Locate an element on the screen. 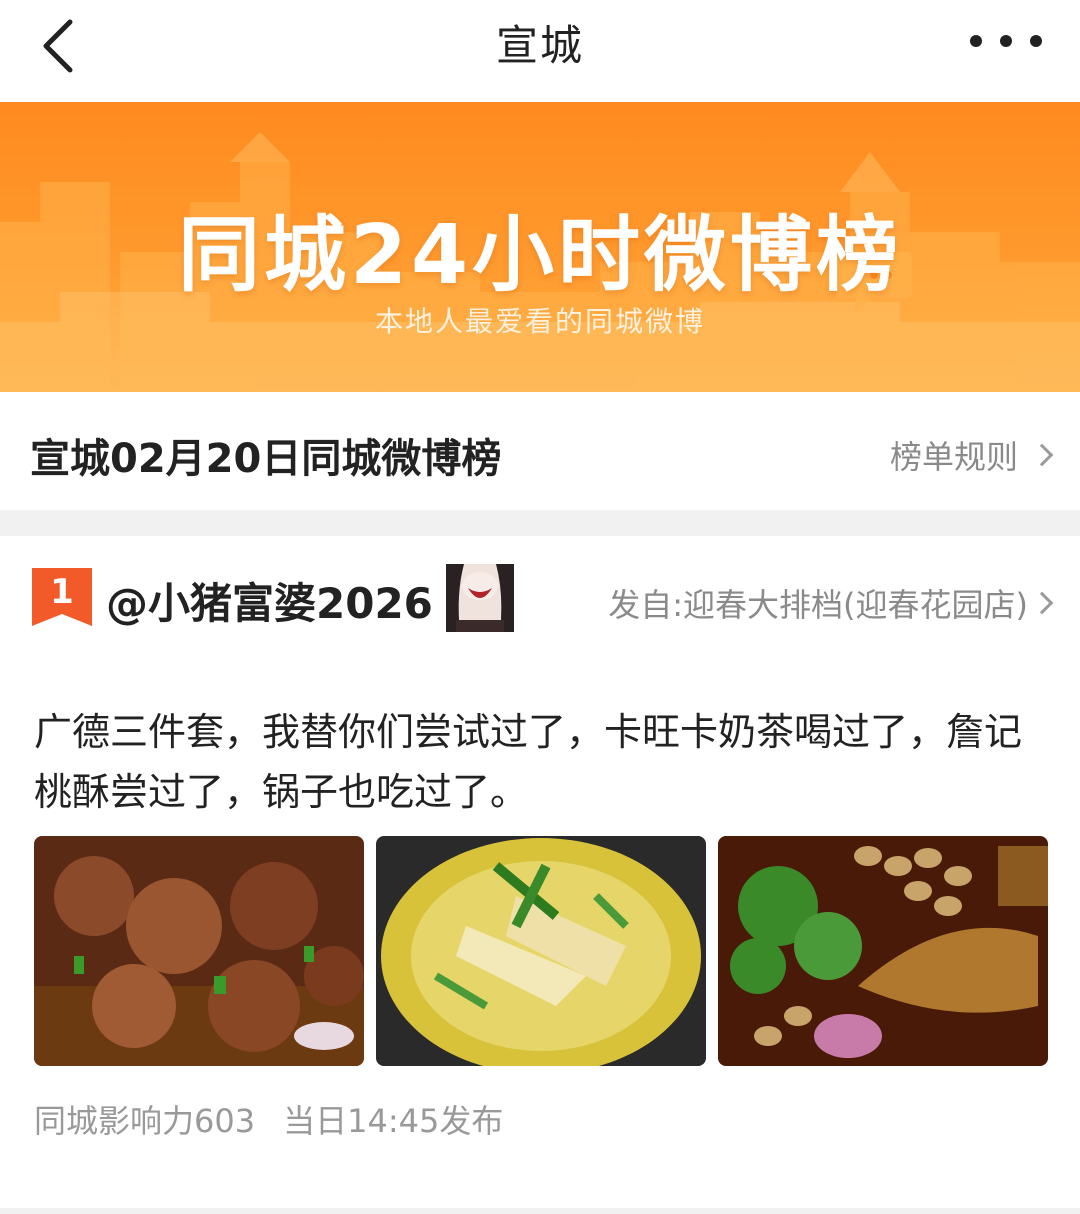 The height and width of the screenshot is (1214, 1080). rank-badge: 1 is located at coordinates (62, 598).